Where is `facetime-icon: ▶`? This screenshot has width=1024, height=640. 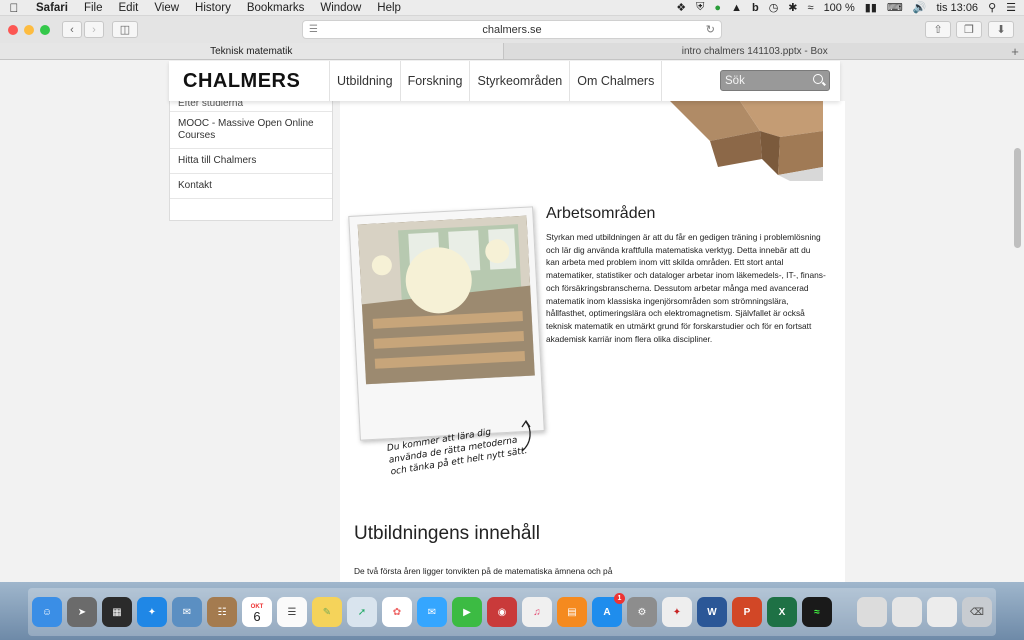
facetime-icon: ▶ is located at coordinates (467, 612).